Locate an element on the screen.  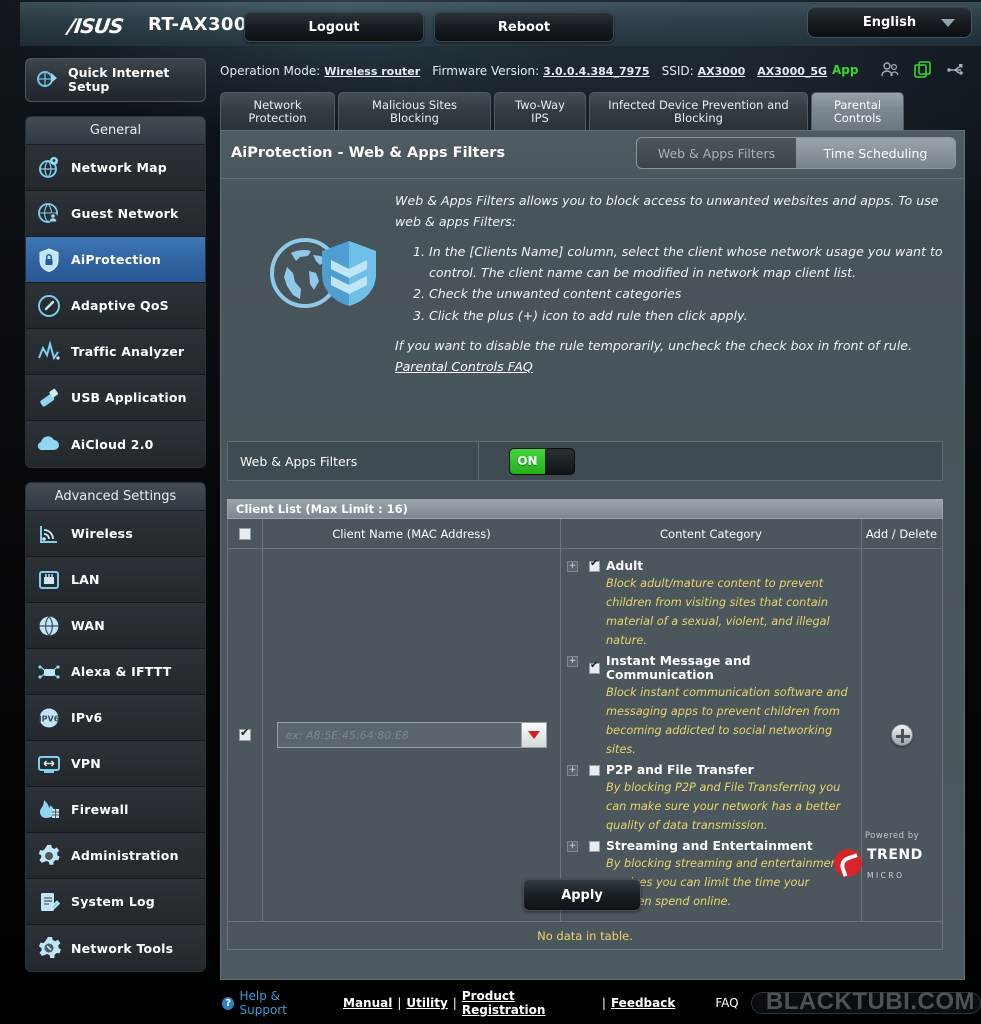
sidebar-label: VPN is located at coordinates (86, 763).